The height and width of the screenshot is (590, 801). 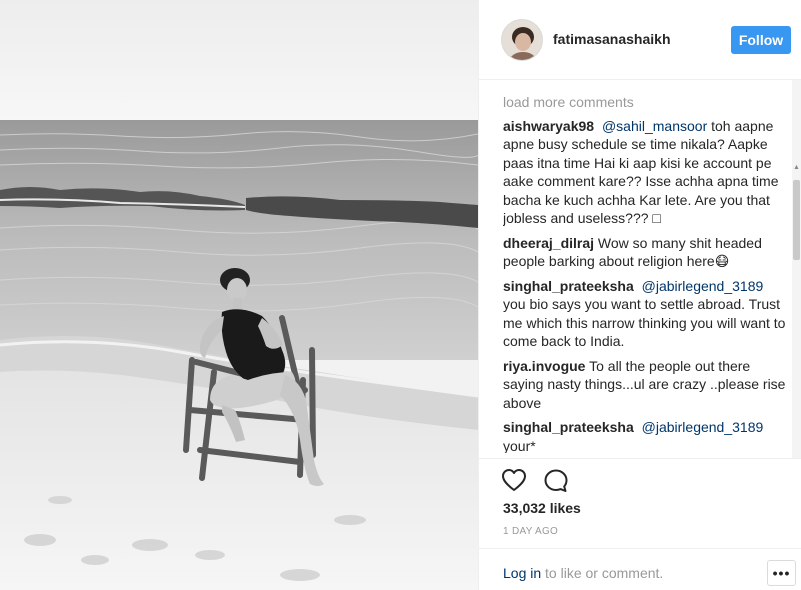 What do you see at coordinates (646, 102) in the screenshot?
I see `load-more-comments-link: load more comments` at bounding box center [646, 102].